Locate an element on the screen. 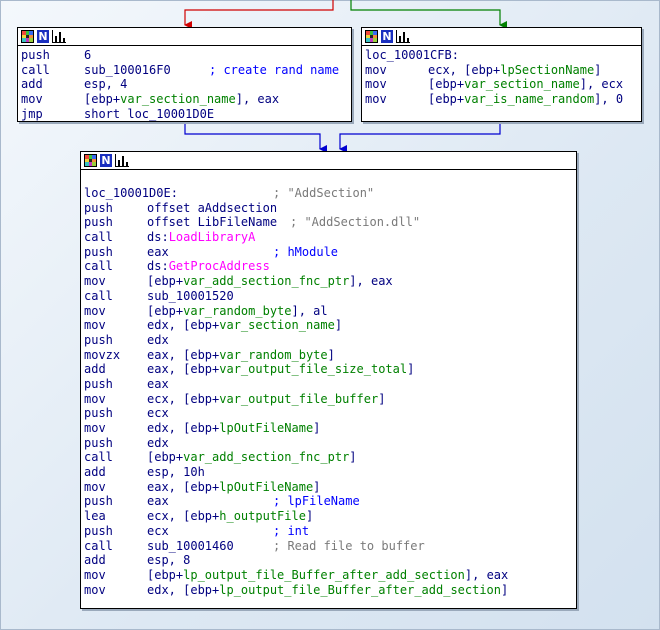 Image resolution: width=660 pixels, height=630 pixels. operands: [ebp+var_section_name], ecx is located at coordinates (525, 84).